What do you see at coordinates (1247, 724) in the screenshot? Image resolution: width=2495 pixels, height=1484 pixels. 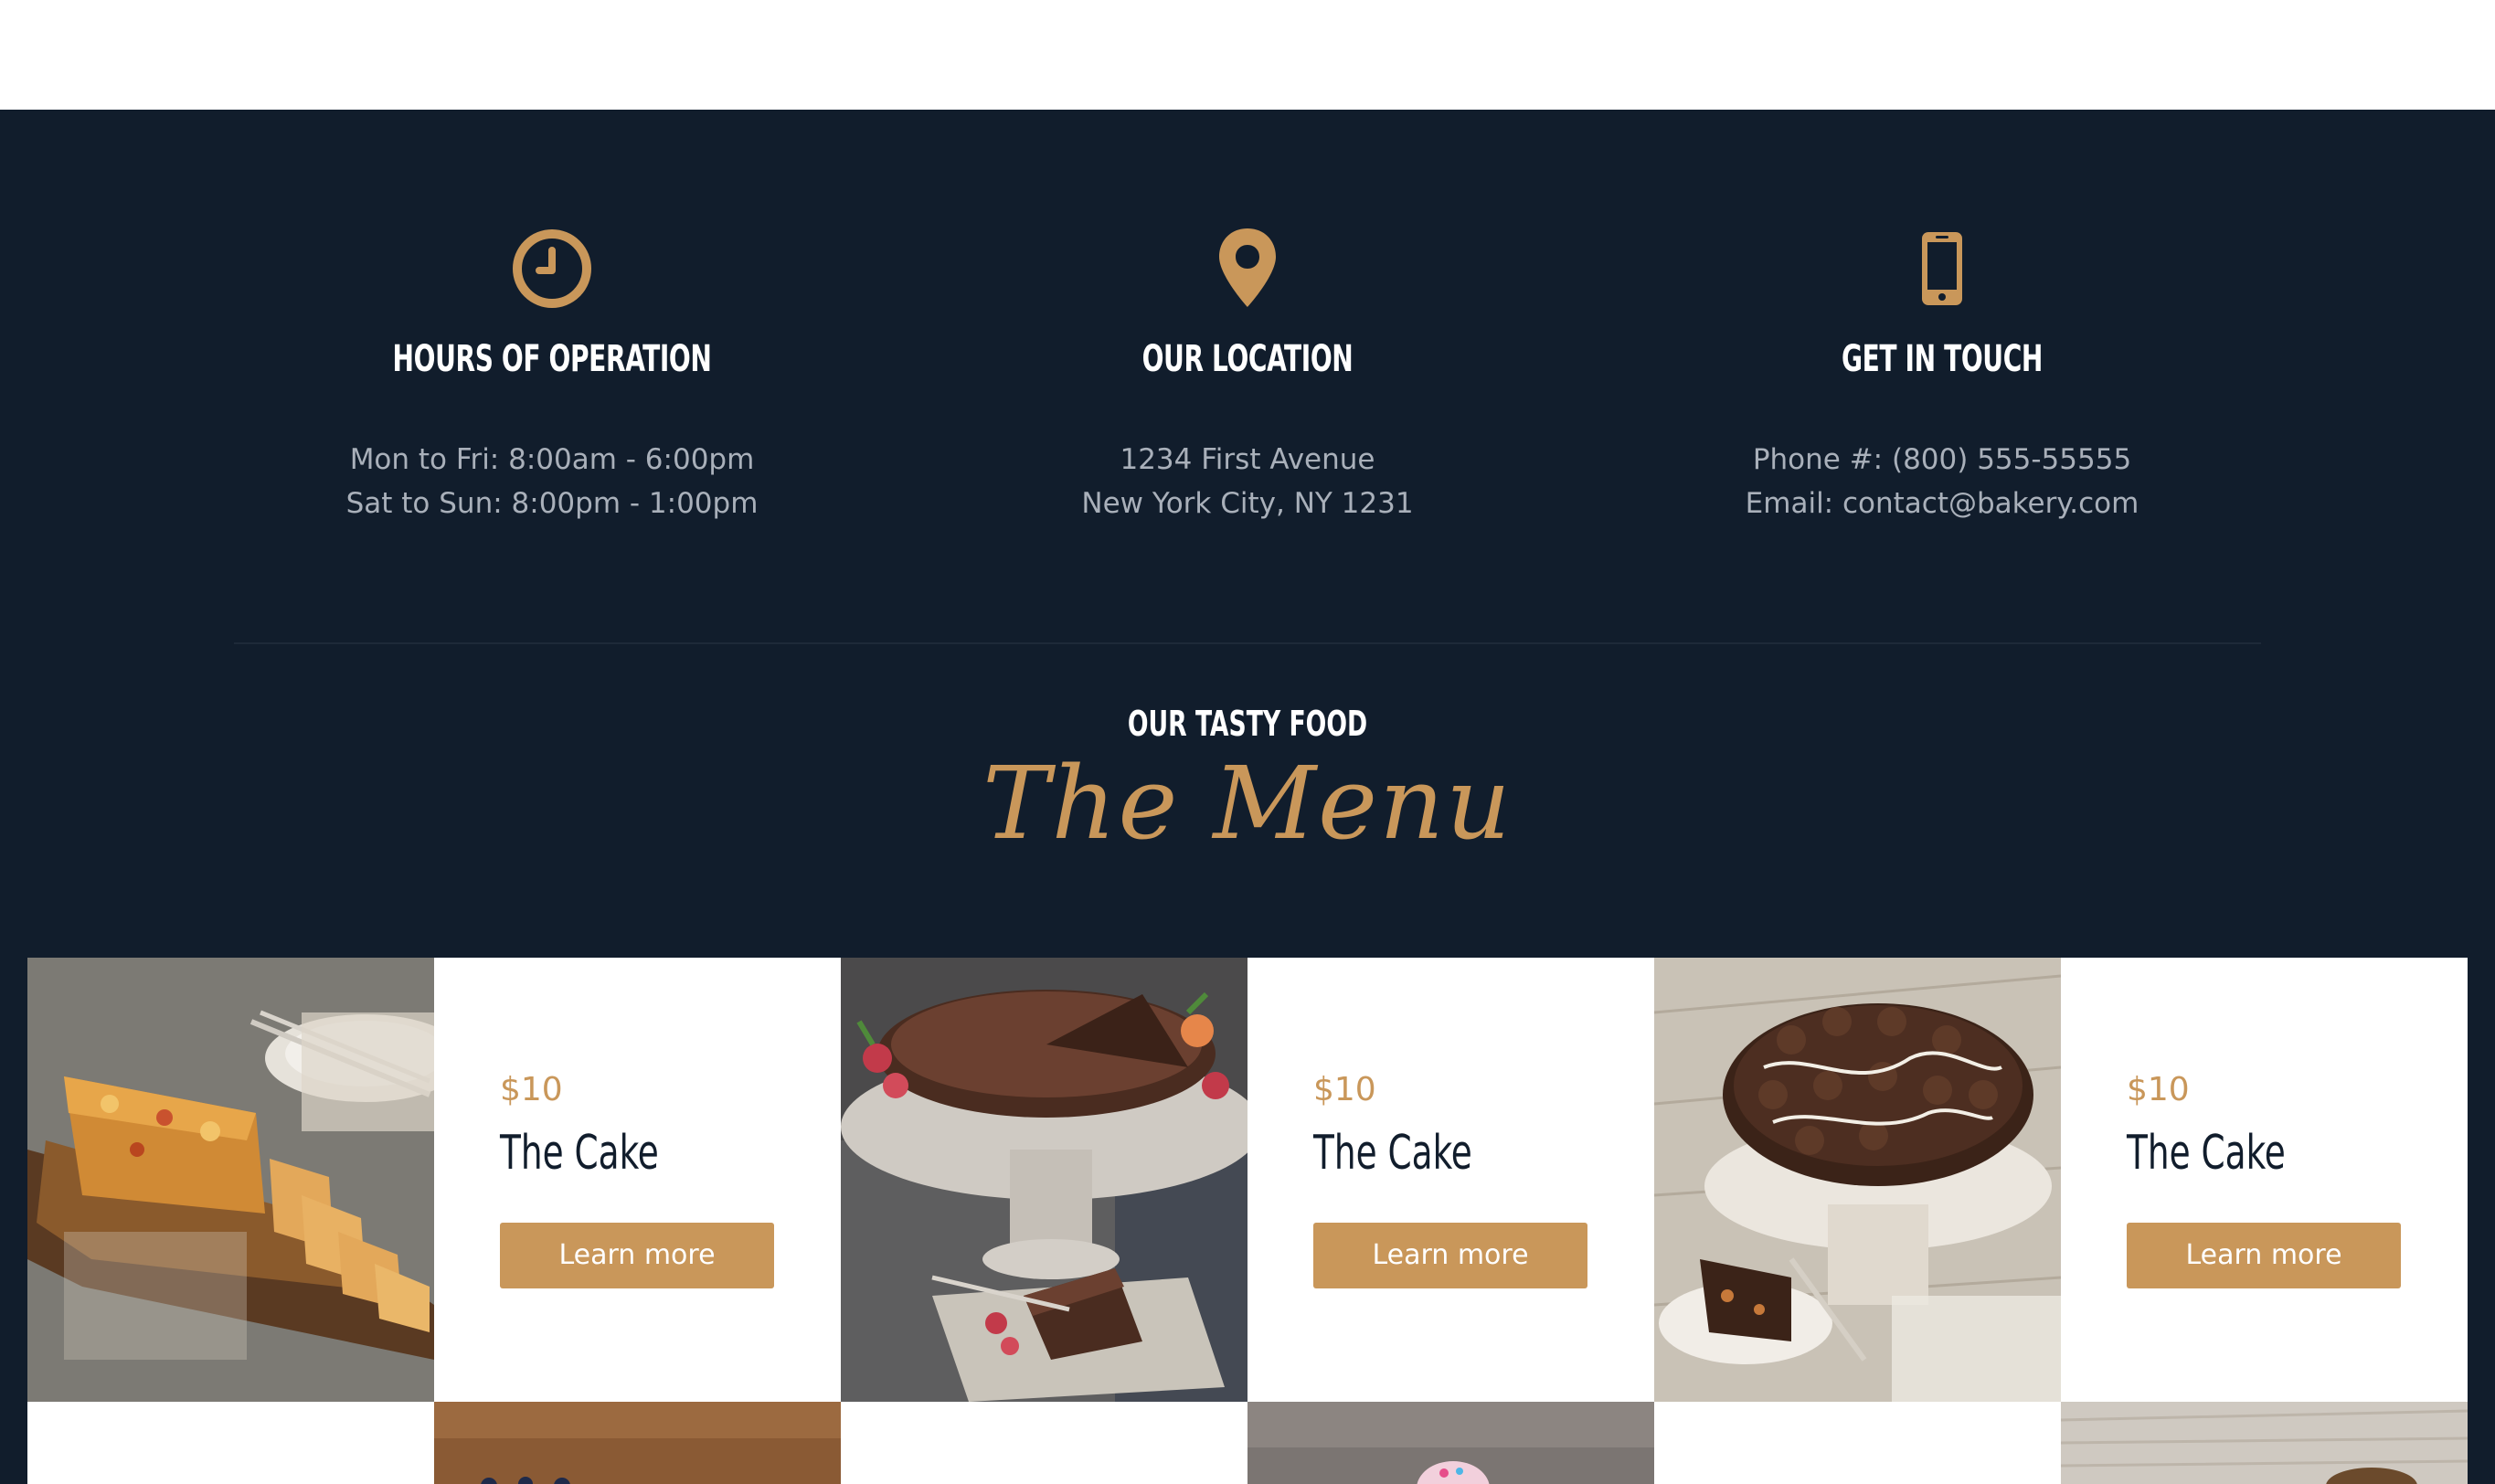 I see `menu-subtitle: OUR TASTY FOOD` at bounding box center [1247, 724].